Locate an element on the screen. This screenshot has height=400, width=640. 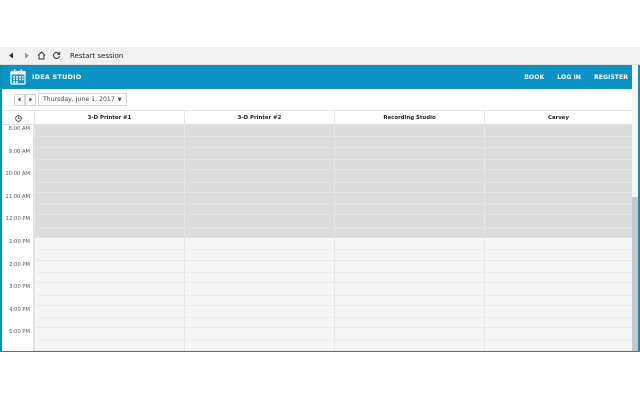
prev-day-button is located at coordinates (19, 99).